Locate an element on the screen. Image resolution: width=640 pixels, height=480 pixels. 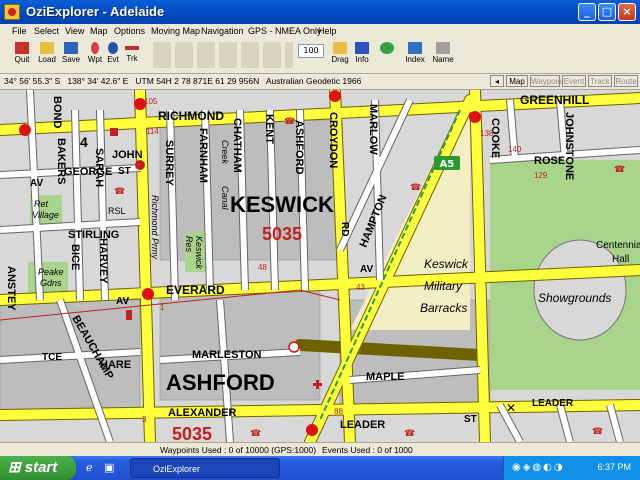
street-suffix-av-2: AV is located at coordinates (366, 269).